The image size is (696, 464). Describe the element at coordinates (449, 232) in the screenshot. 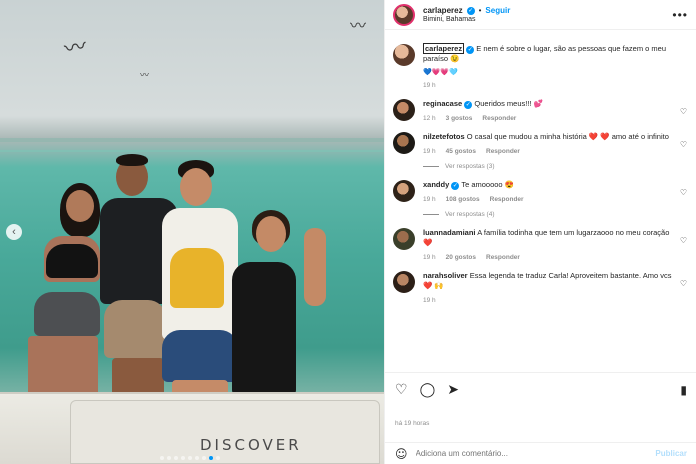

I see `commenter-username: luannadamiani` at that location.